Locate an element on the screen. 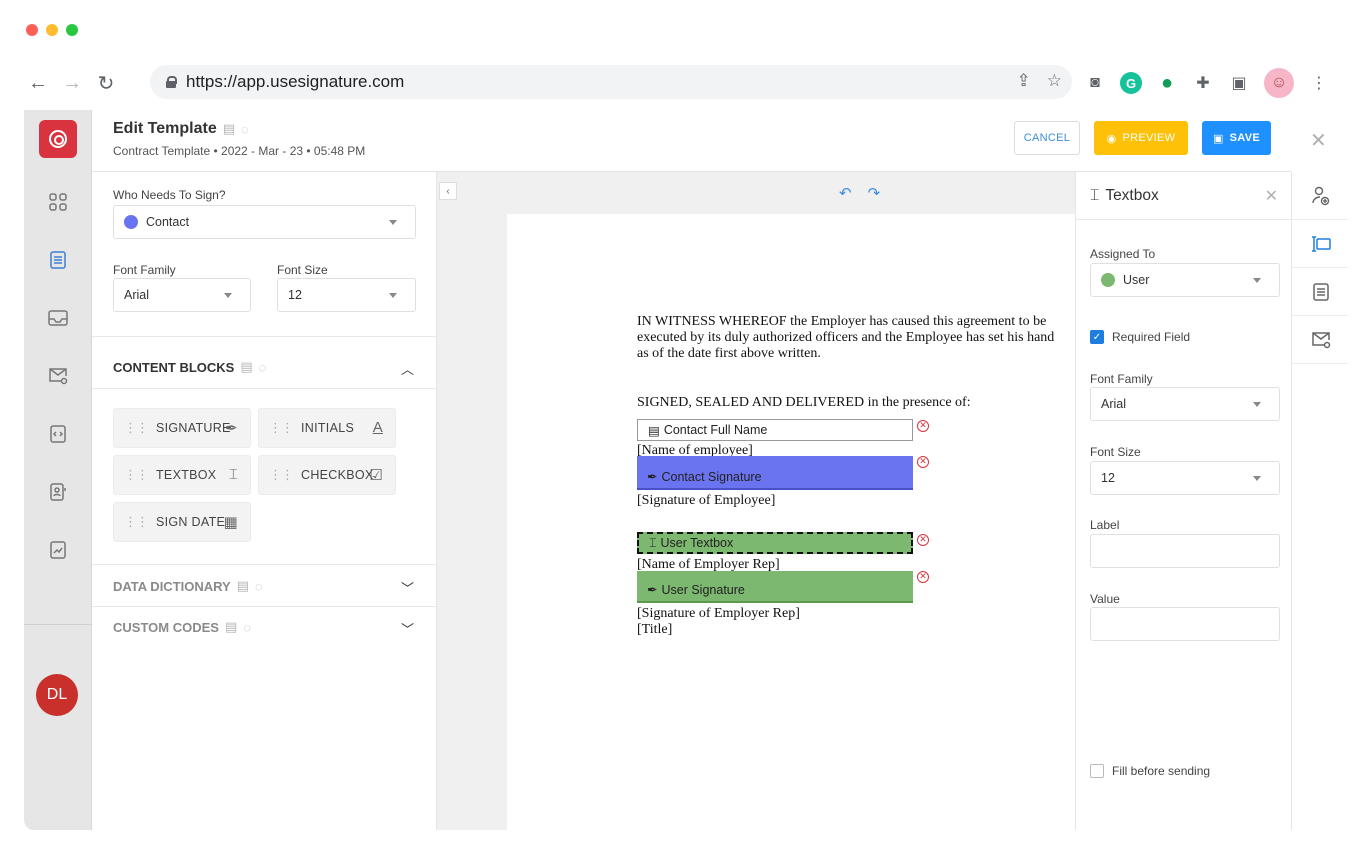 The height and width of the screenshot is (856, 1370). calendar-icon: ▦ is located at coordinates (230, 522).